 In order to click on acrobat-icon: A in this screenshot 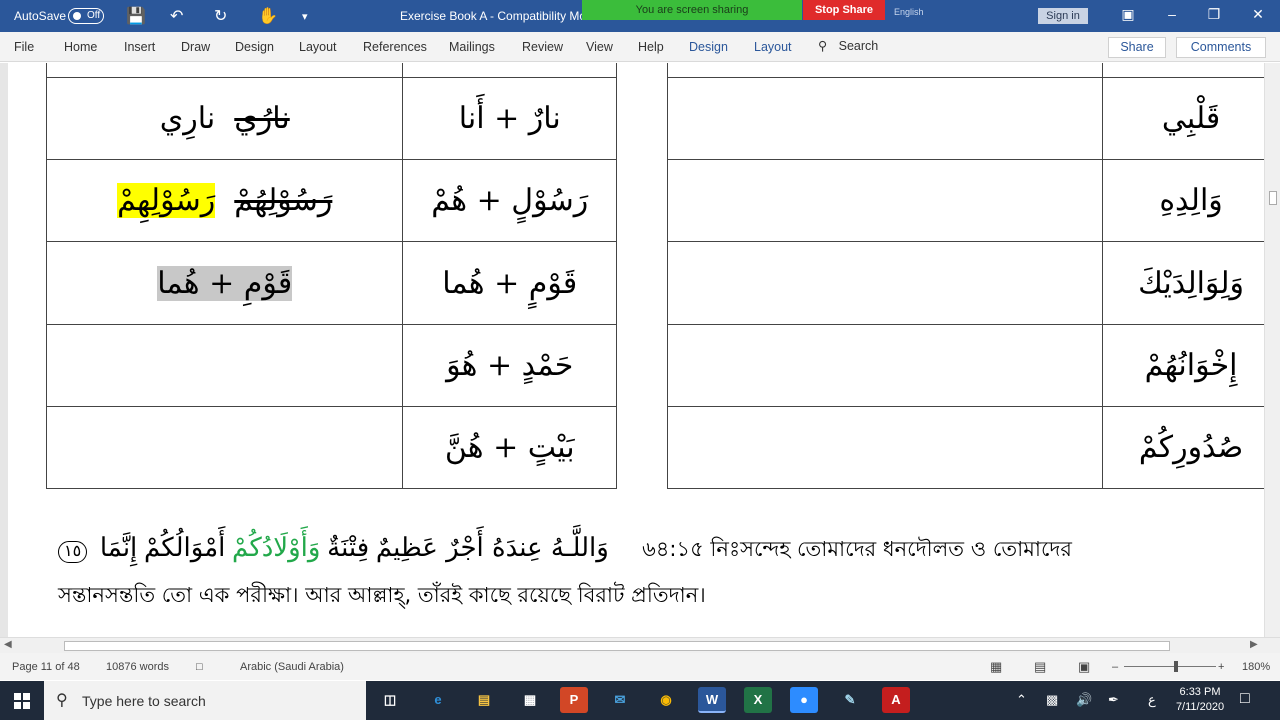, I will do `click(896, 700)`.